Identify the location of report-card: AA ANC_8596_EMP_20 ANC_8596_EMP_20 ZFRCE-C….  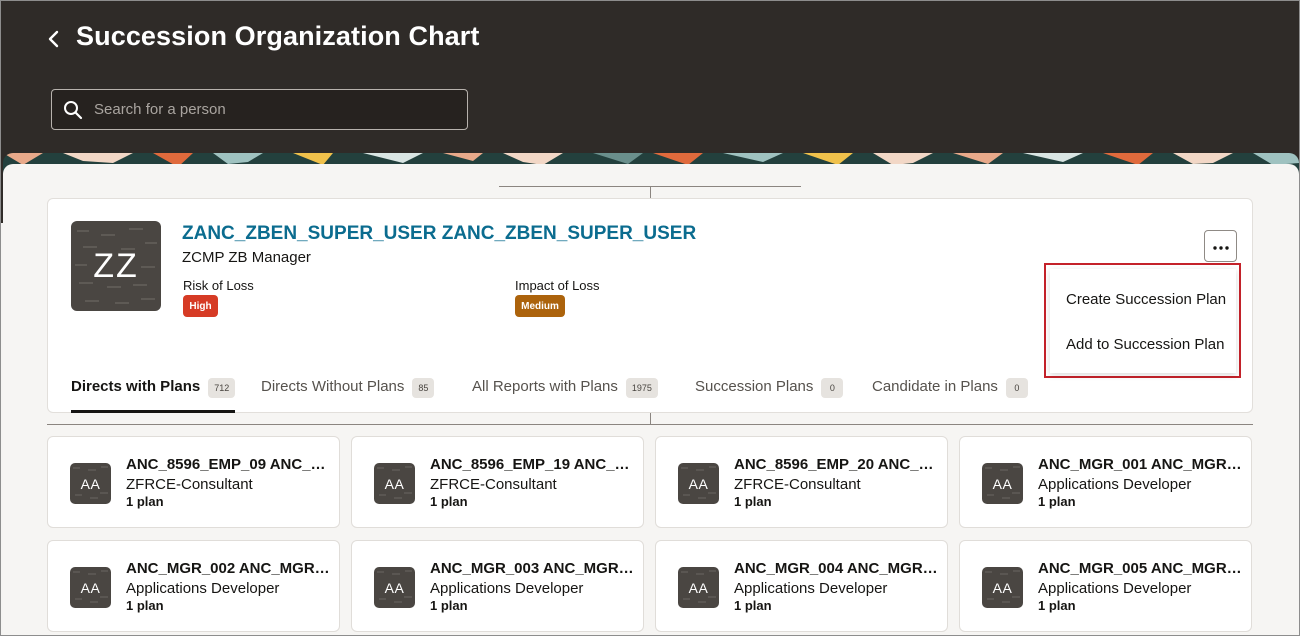
(801, 482).